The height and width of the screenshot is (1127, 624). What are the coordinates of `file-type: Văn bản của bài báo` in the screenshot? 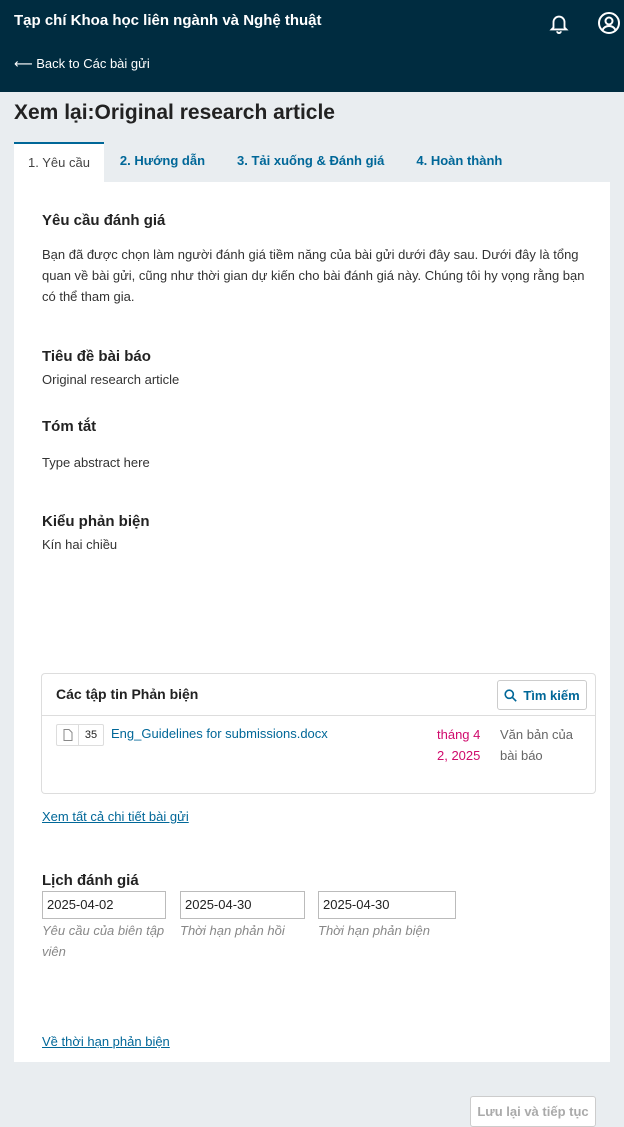 It's located at (537, 745).